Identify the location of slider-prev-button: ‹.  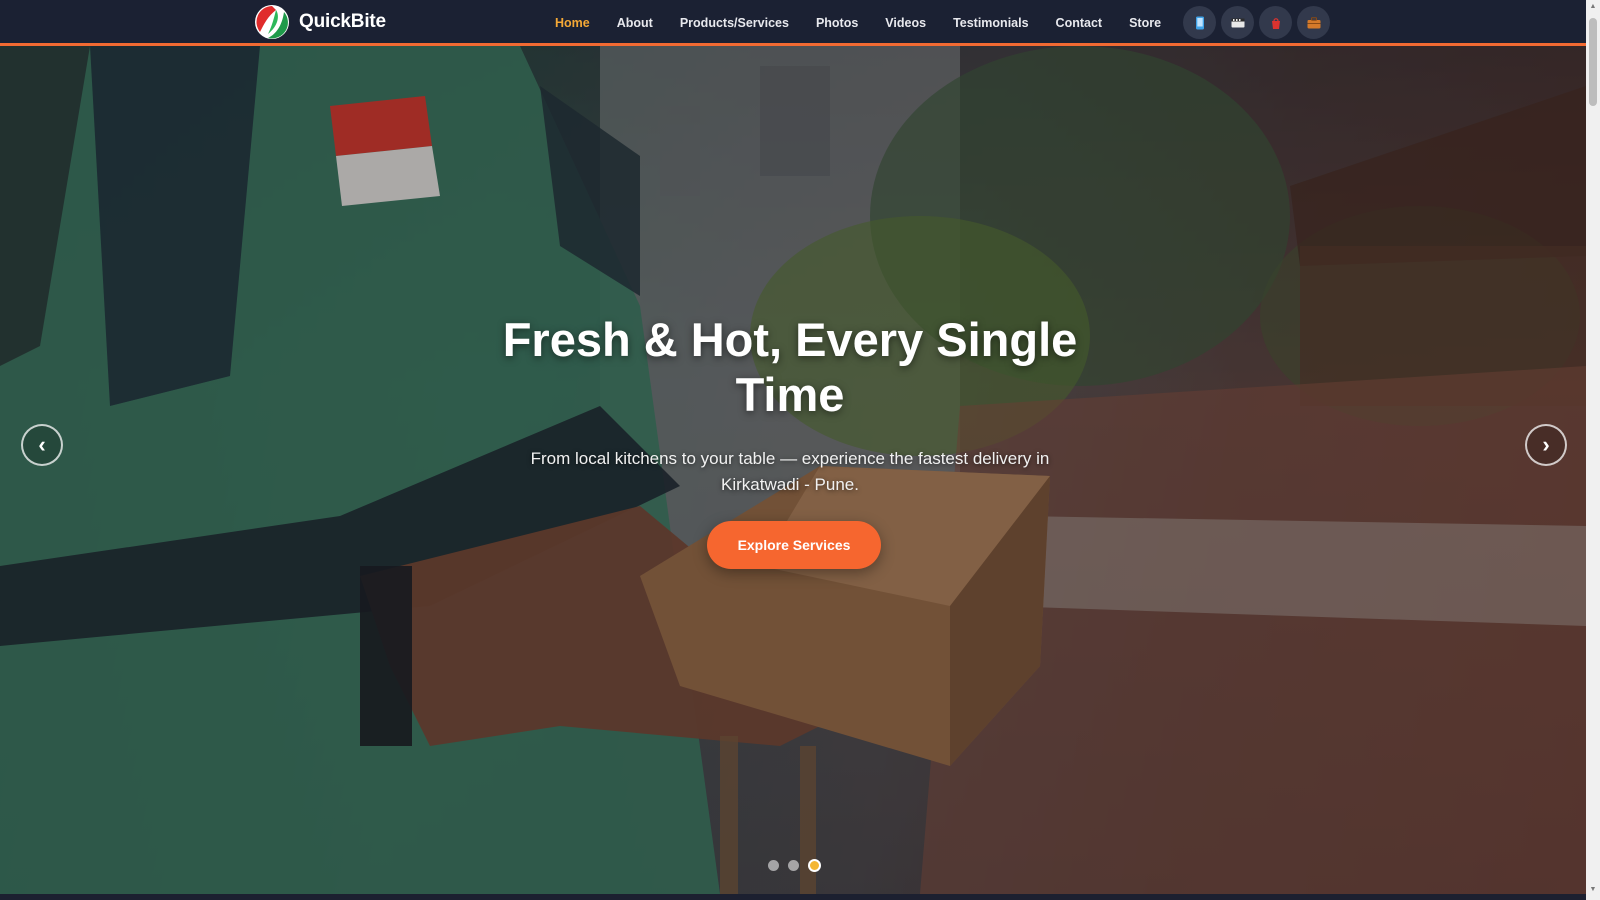
(42, 445).